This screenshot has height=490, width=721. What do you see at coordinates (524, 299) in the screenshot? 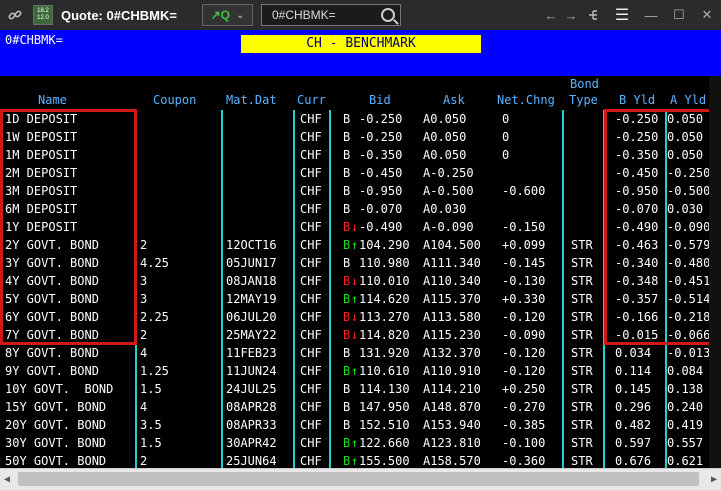
I see `cell-netchng: +0.330` at bounding box center [524, 299].